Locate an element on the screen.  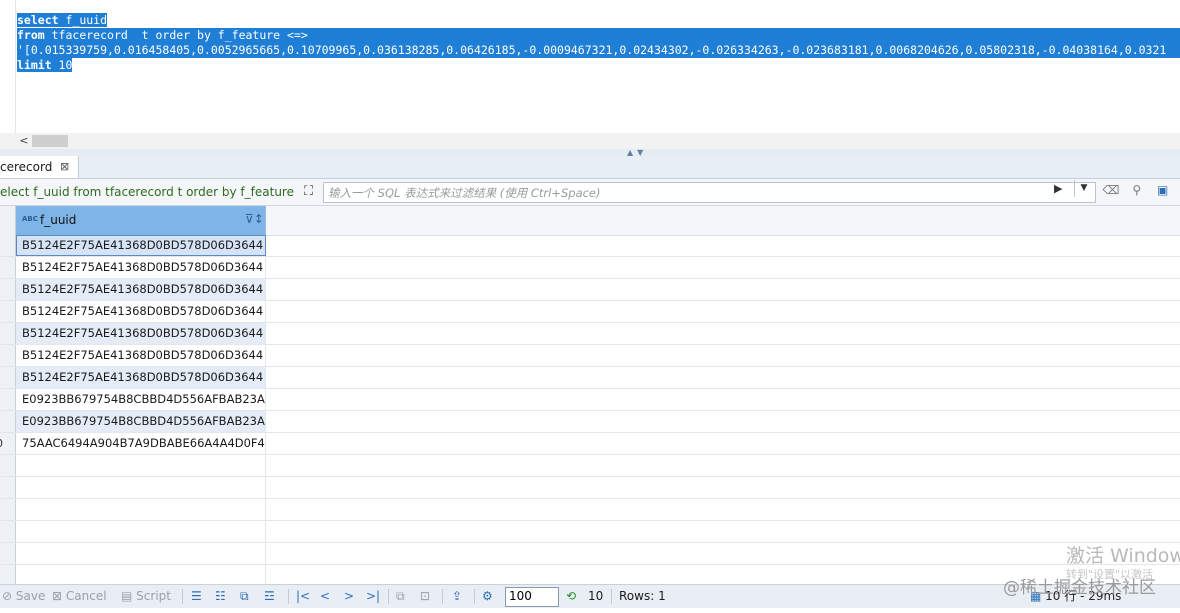
export-icon: ⇪ is located at coordinates (457, 596).